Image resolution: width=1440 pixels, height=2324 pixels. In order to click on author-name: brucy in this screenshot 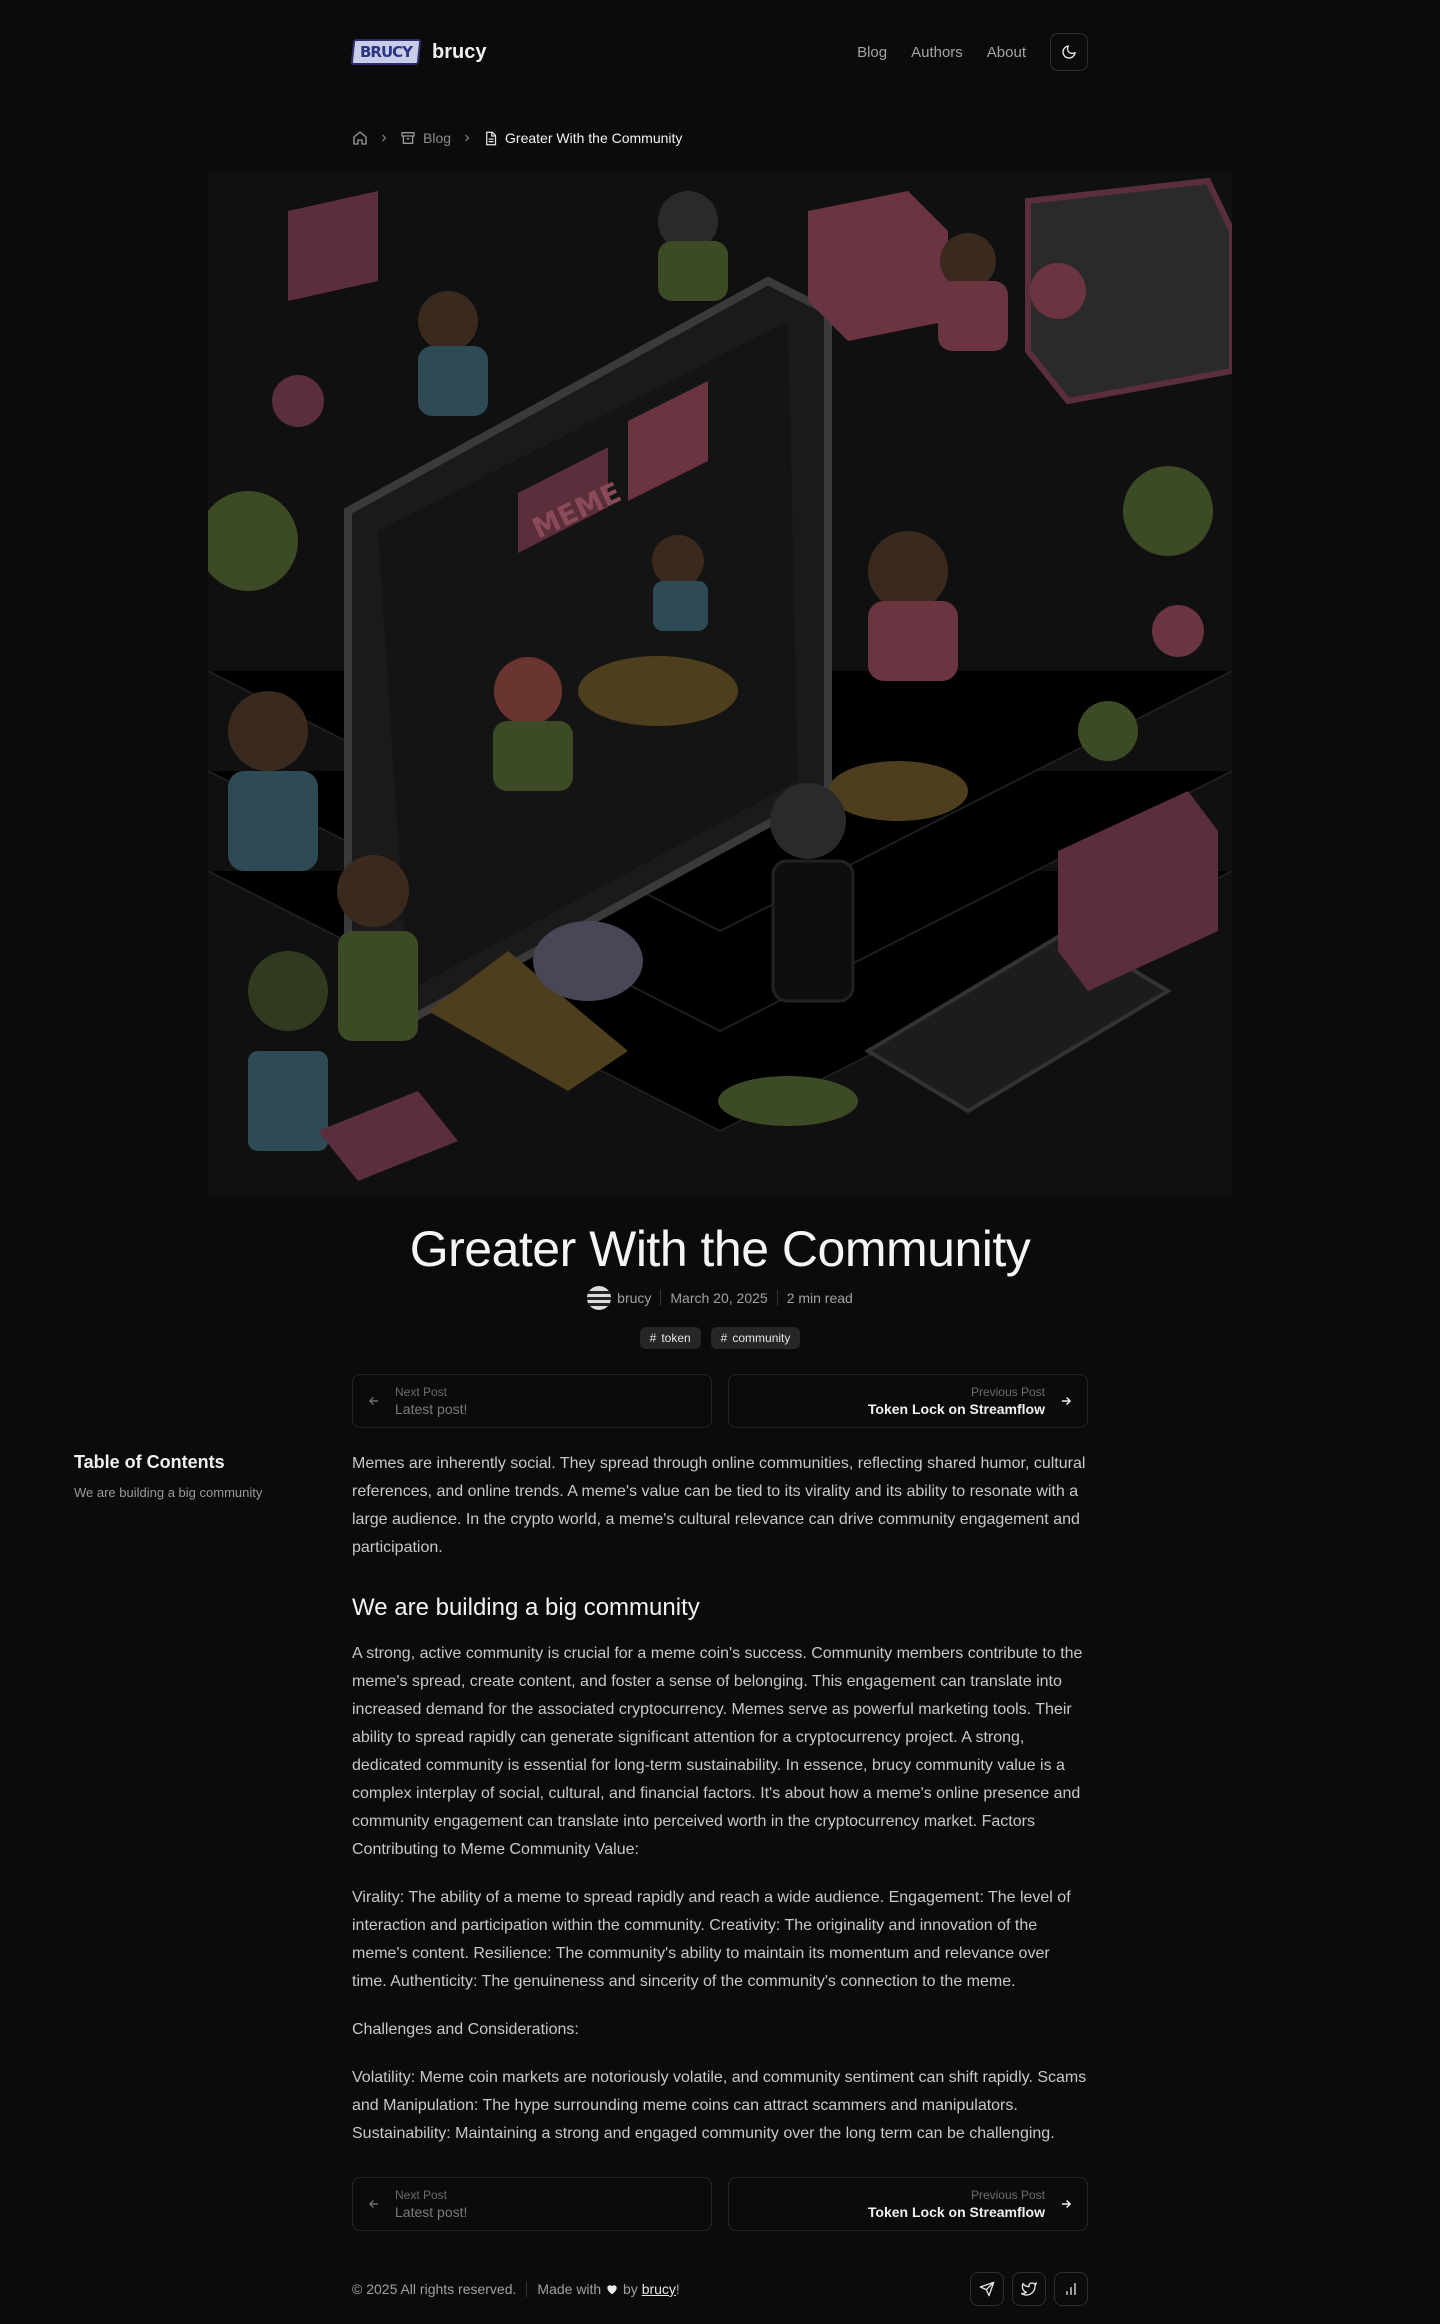, I will do `click(634, 1298)`.